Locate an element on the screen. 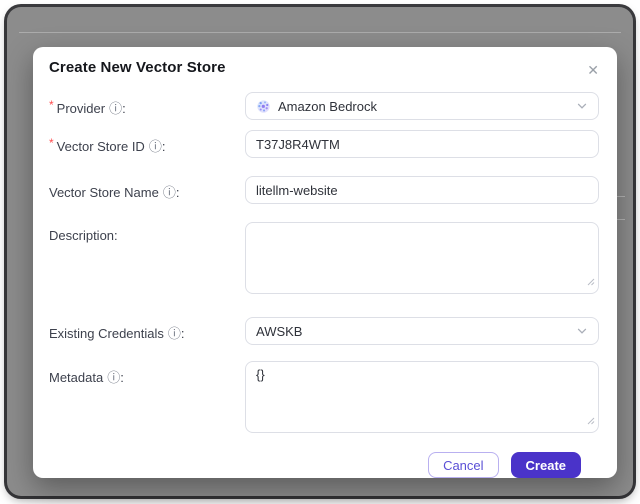 This screenshot has height=504, width=640. modal-footer: Cancel Create is located at coordinates (324, 458).